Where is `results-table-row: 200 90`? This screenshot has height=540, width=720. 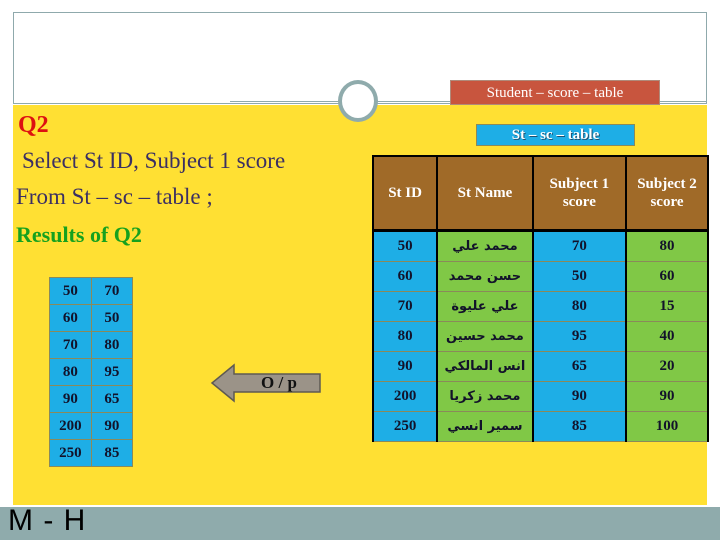
results-table-row: 200 90 is located at coordinates (91, 426).